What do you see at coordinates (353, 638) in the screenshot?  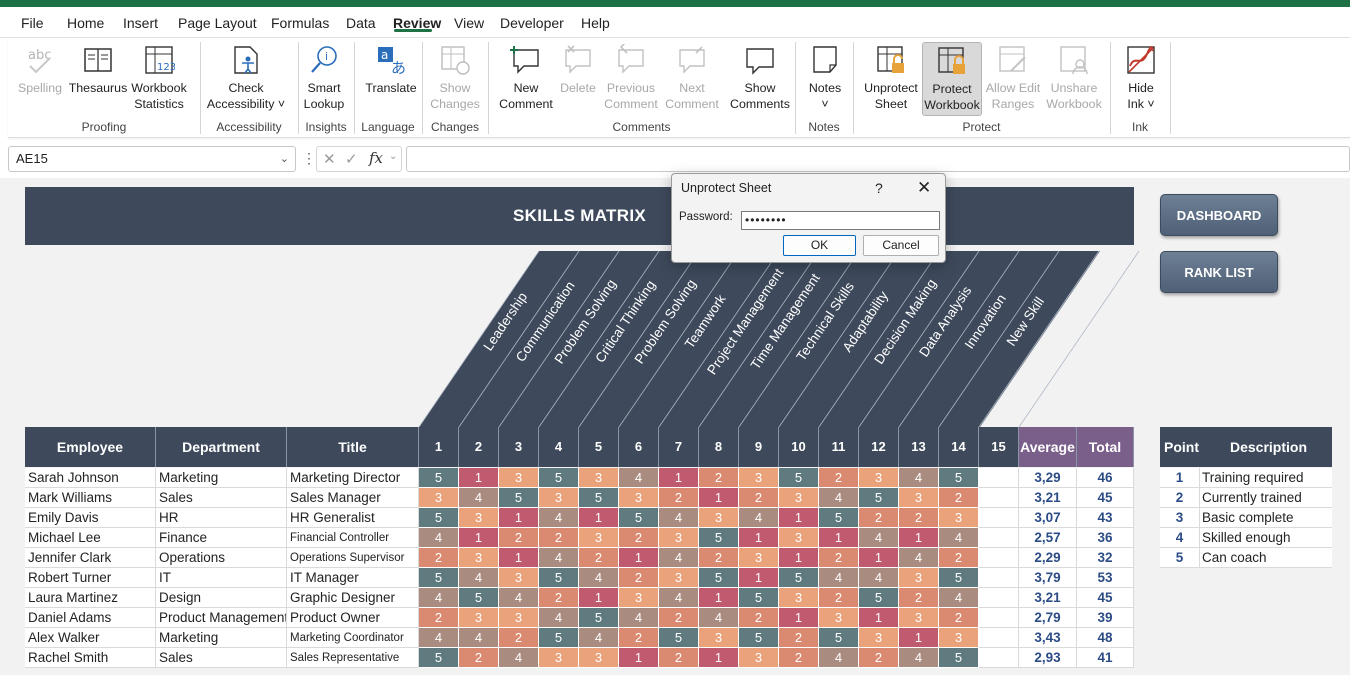 I see `cell-title: Marketing Coordinator` at bounding box center [353, 638].